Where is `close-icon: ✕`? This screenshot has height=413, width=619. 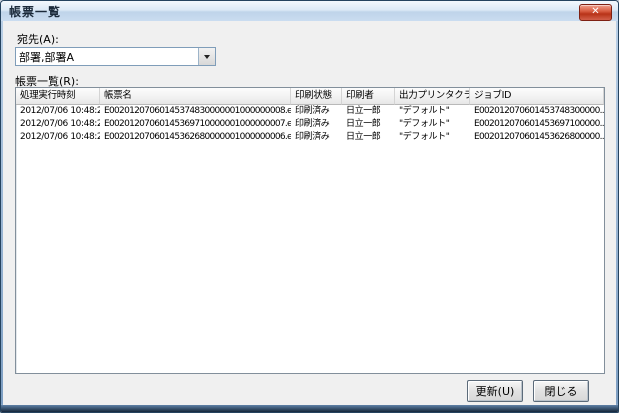 close-icon: ✕ is located at coordinates (595, 11).